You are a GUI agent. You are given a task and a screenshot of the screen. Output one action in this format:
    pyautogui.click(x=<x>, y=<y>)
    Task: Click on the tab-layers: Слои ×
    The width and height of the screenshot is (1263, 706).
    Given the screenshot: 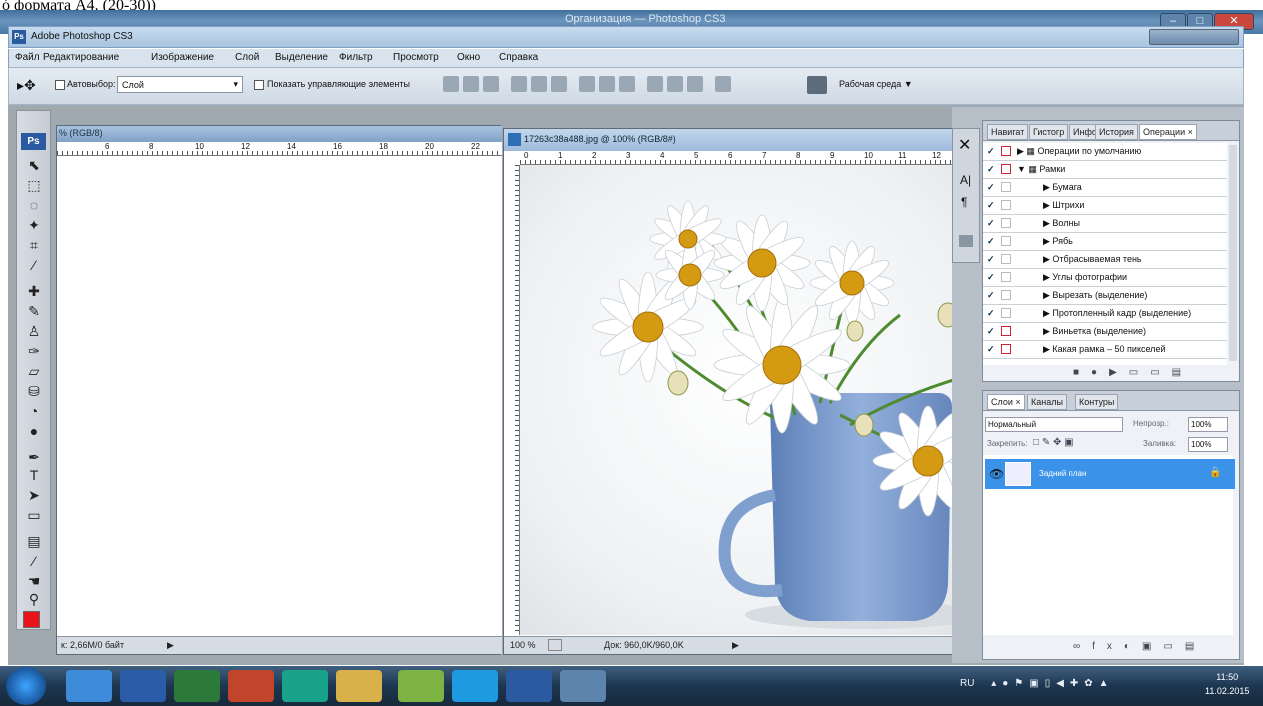 What is the action you would take?
    pyautogui.click(x=1006, y=402)
    